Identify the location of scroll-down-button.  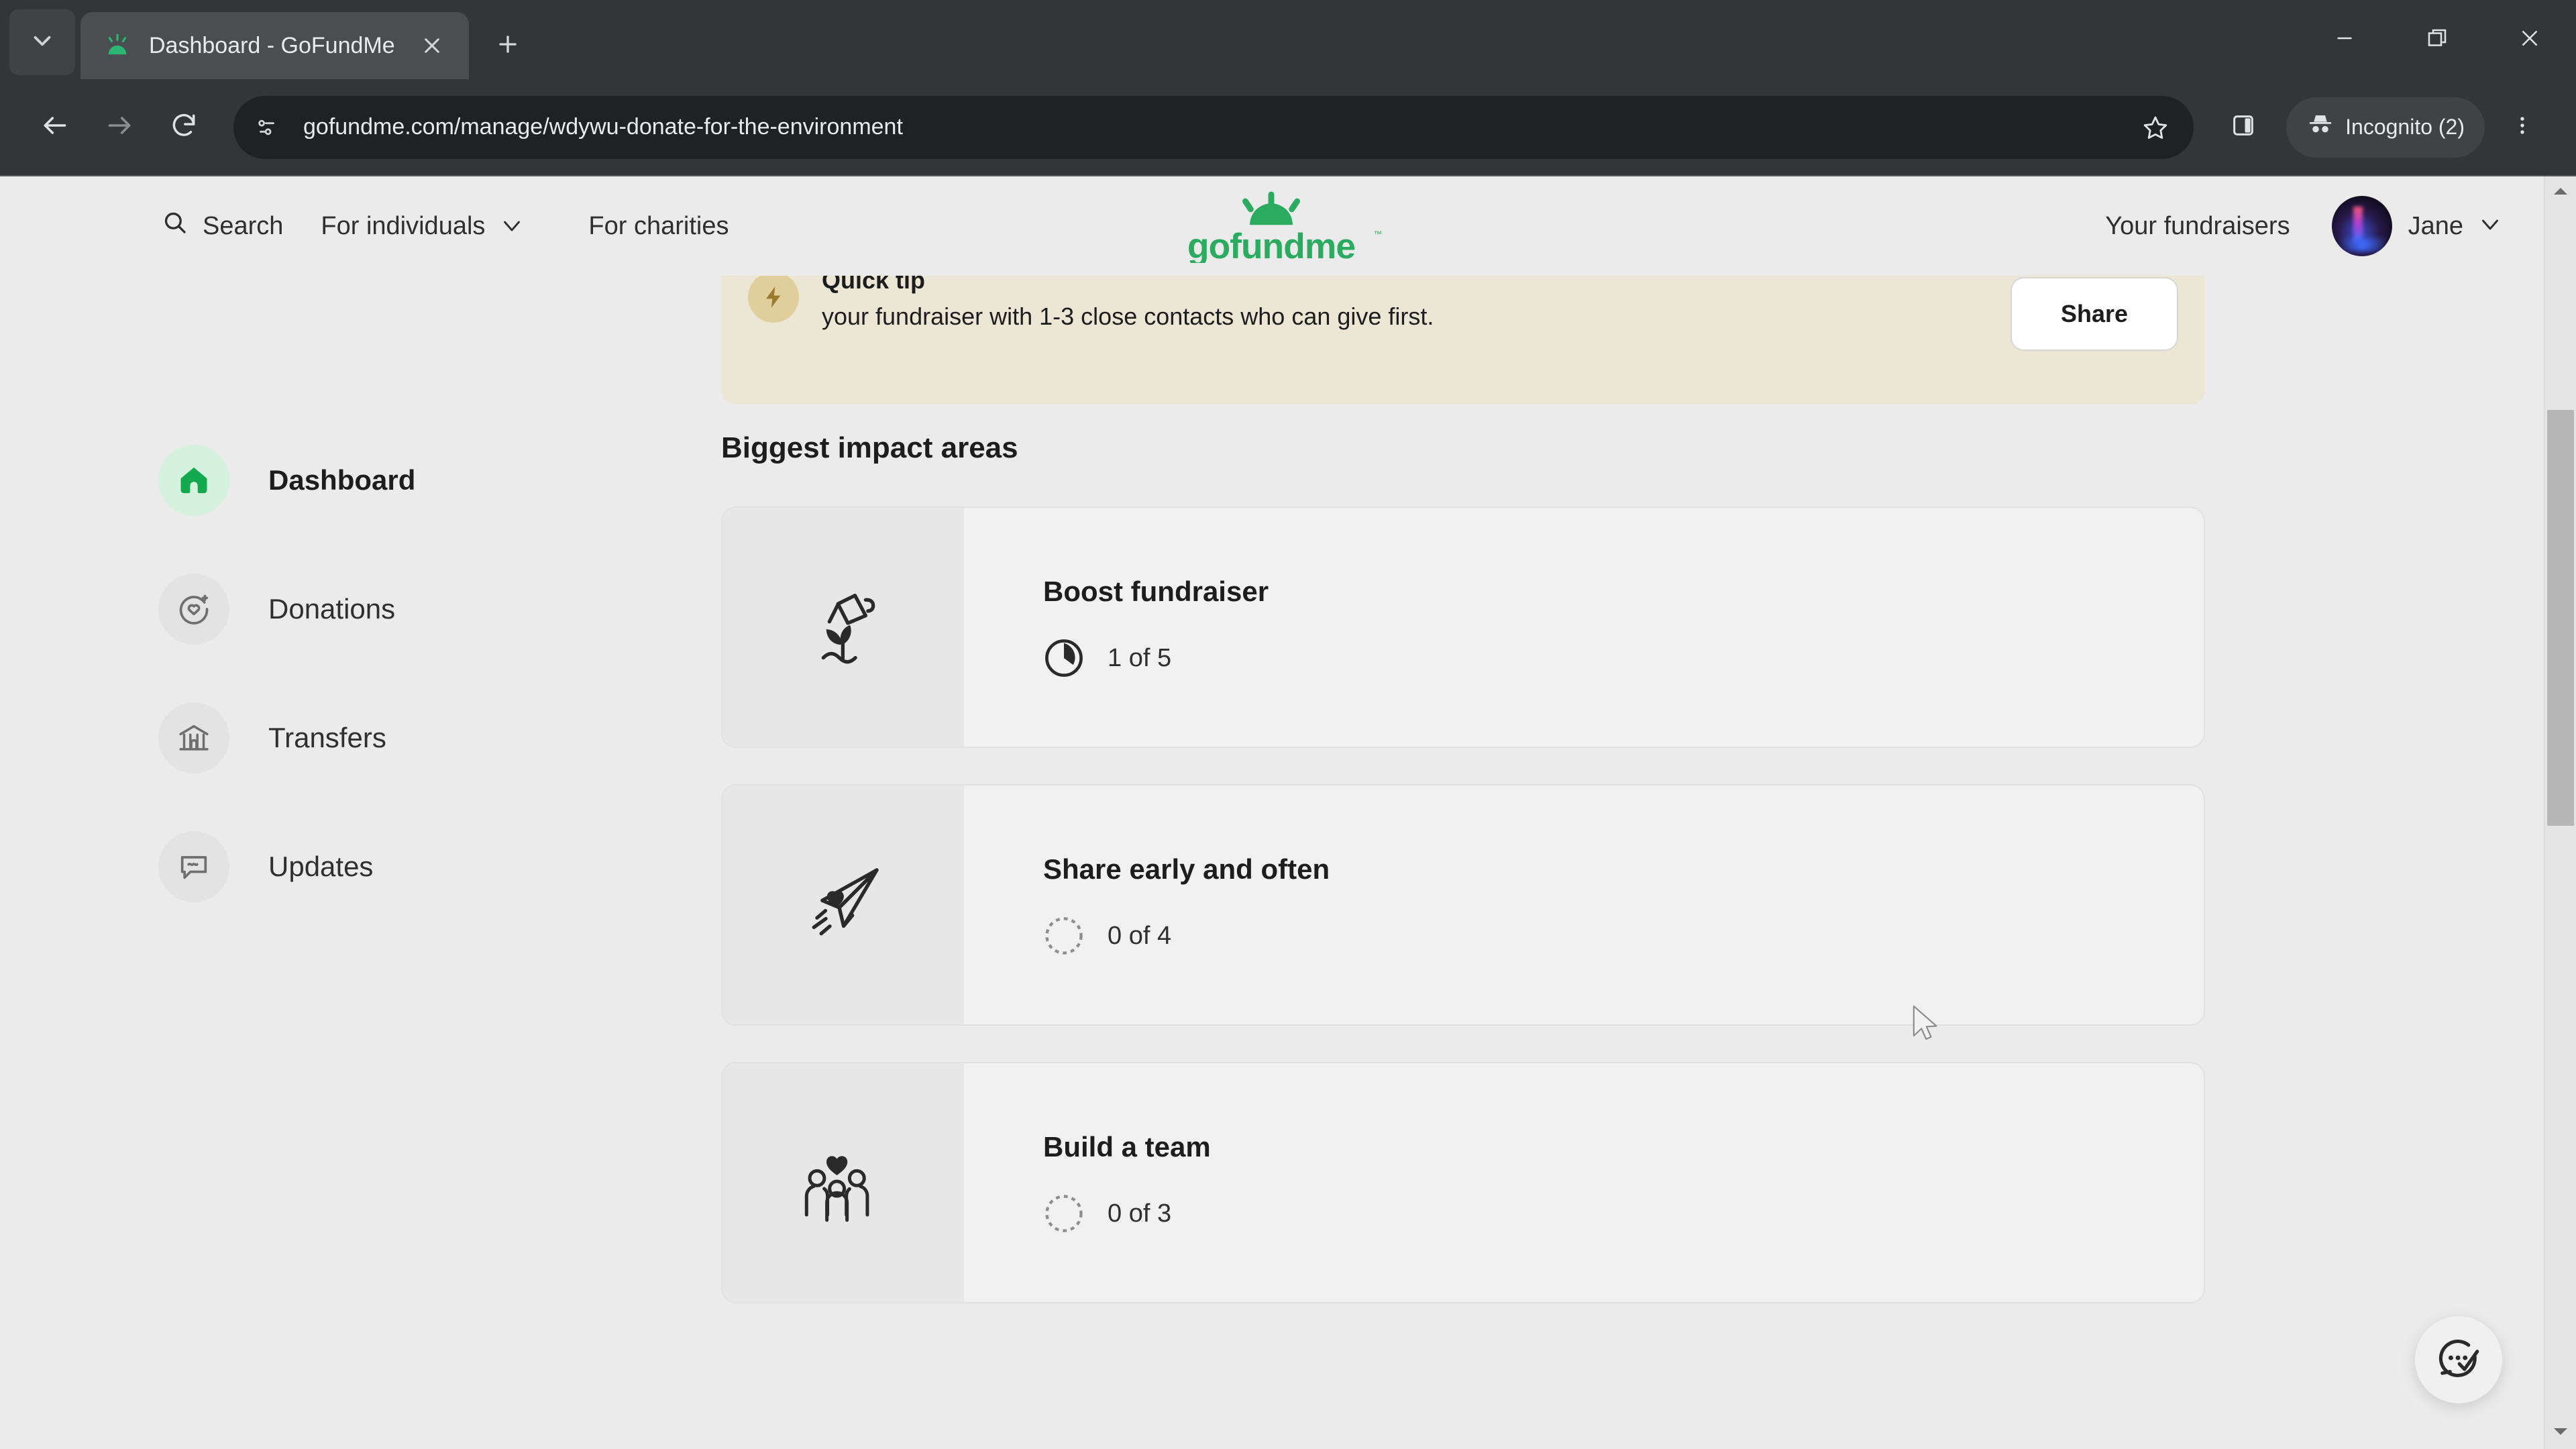
(2560, 1433).